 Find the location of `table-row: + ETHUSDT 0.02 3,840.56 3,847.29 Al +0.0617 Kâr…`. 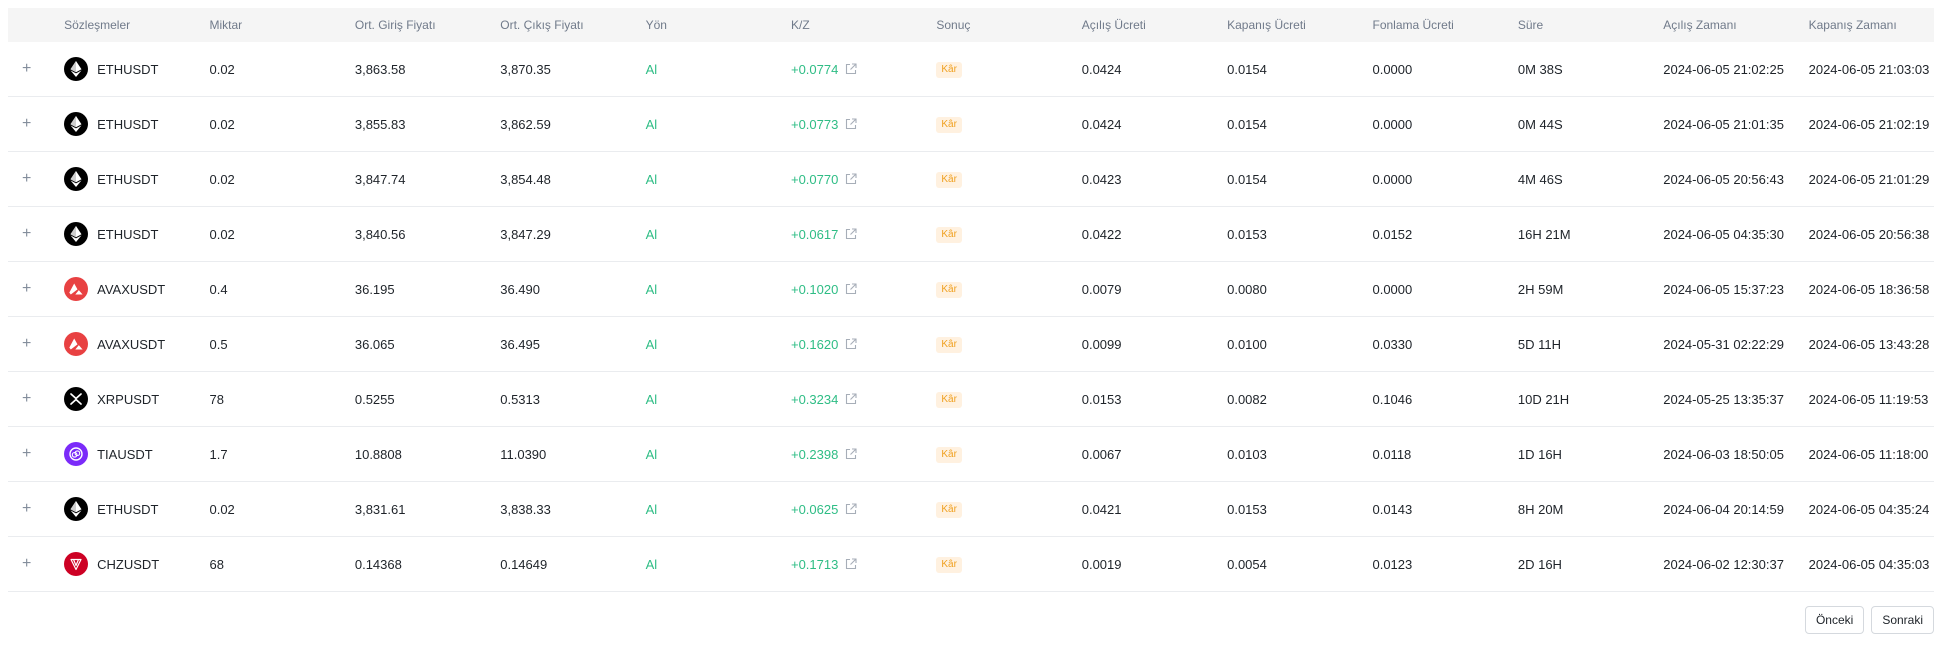

table-row: + ETHUSDT 0.02 3,840.56 3,847.29 Al +0.0617 Kâr… is located at coordinates (971, 234).